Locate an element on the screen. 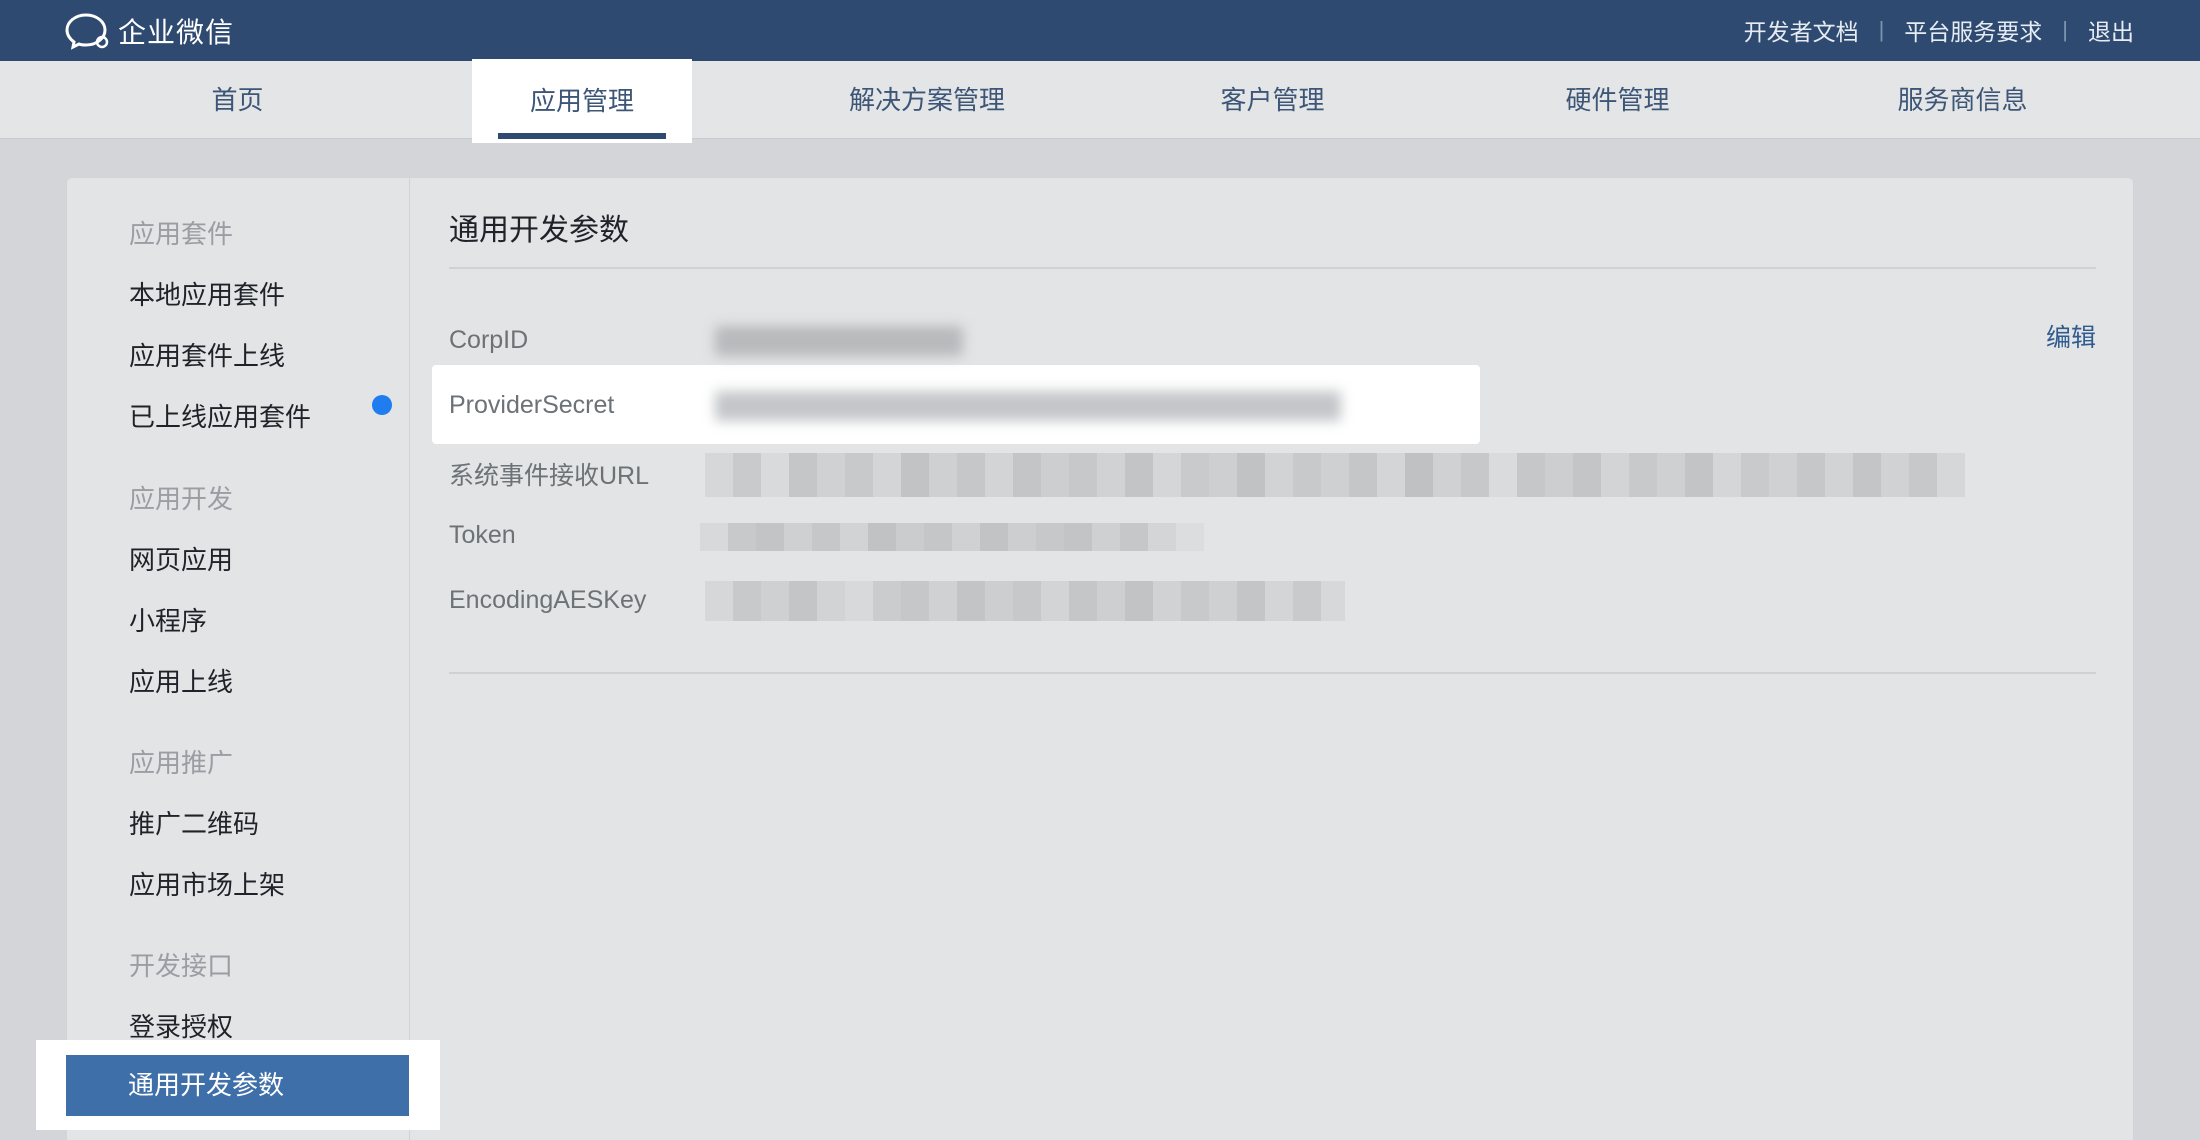 This screenshot has width=2200, height=1140. sidebar-item-mini-program: 小程序 is located at coordinates (168, 619).